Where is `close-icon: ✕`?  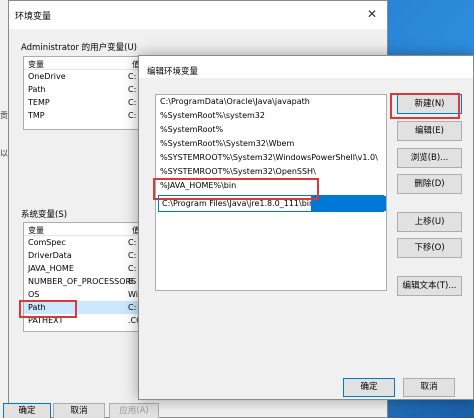
close-icon: ✕ is located at coordinates (372, 14).